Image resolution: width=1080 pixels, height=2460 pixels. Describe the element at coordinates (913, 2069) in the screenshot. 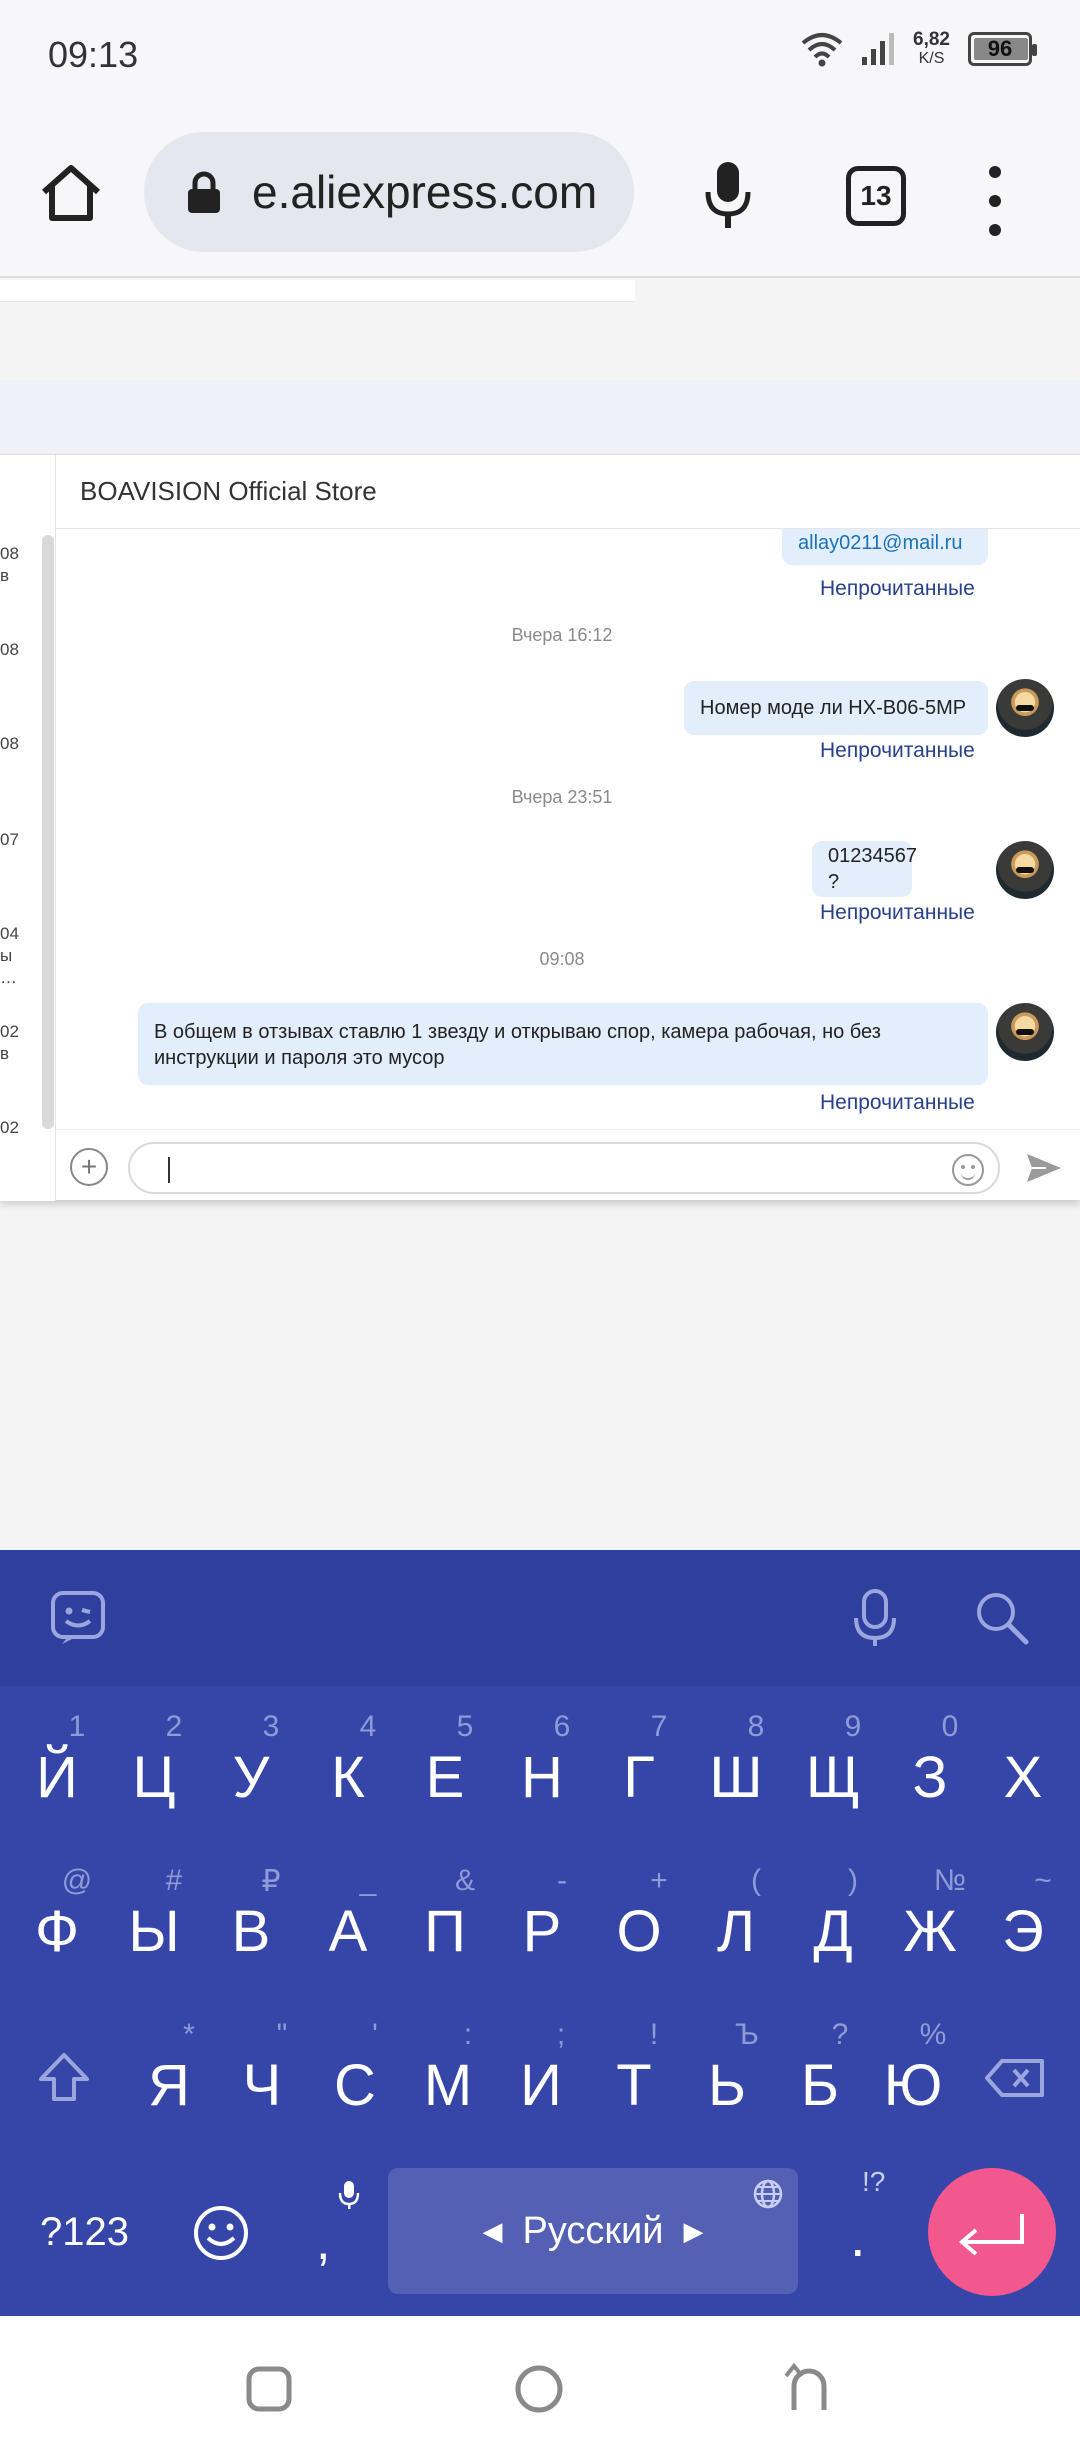

I see `key: % Ю` at that location.